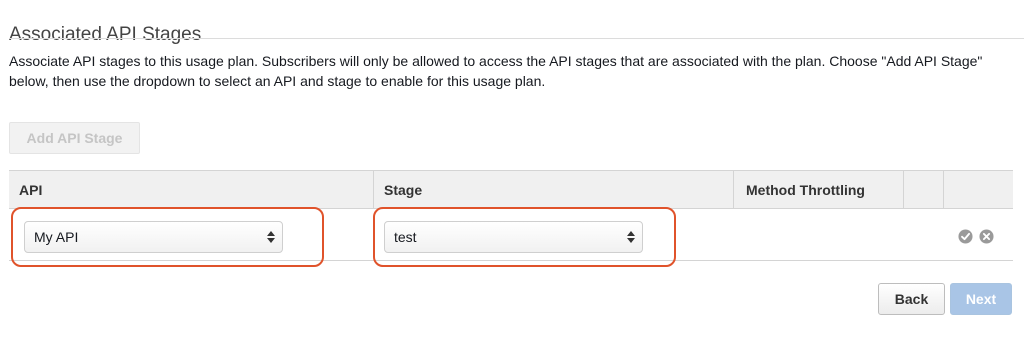  Describe the element at coordinates (978, 189) in the screenshot. I see `column-header-actions` at that location.